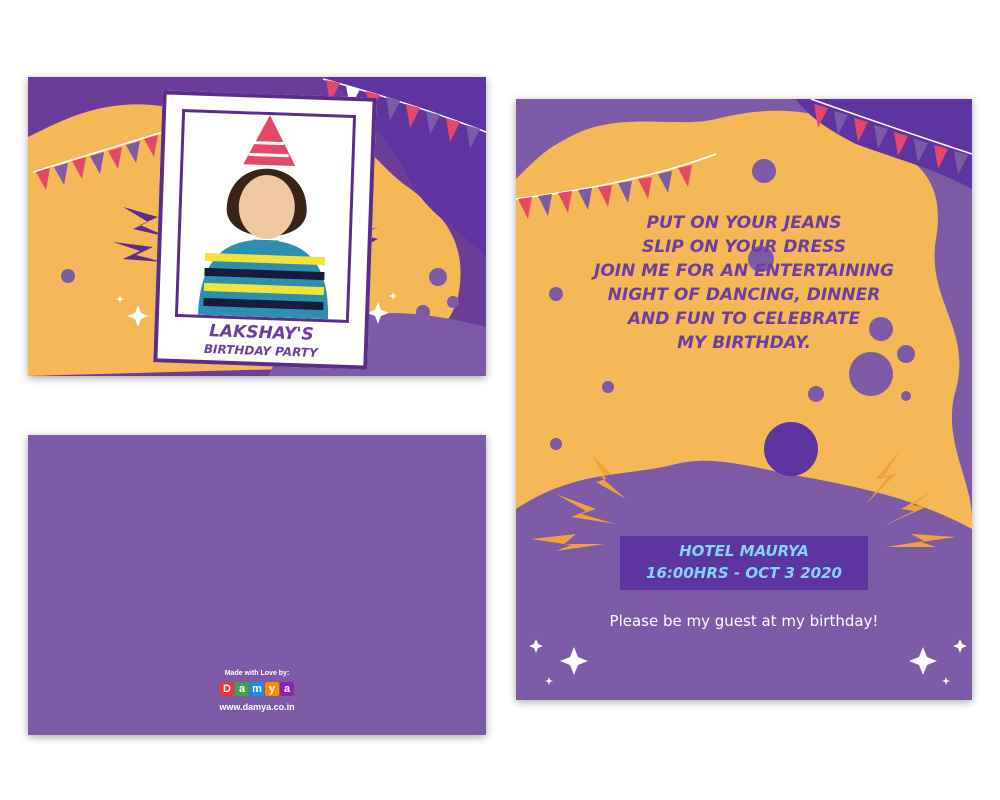 This screenshot has height=800, width=1000. What do you see at coordinates (744, 343) in the screenshot?
I see `invite-line: MY BIRTHDAY.` at bounding box center [744, 343].